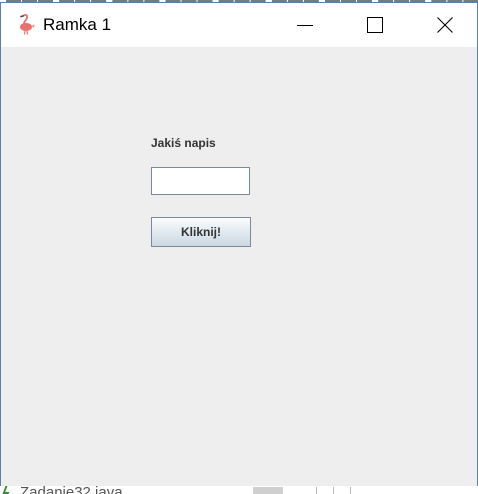 The height and width of the screenshot is (494, 478). What do you see at coordinates (71, 490) in the screenshot?
I see `background-file-name: Zadanie32.java` at bounding box center [71, 490].